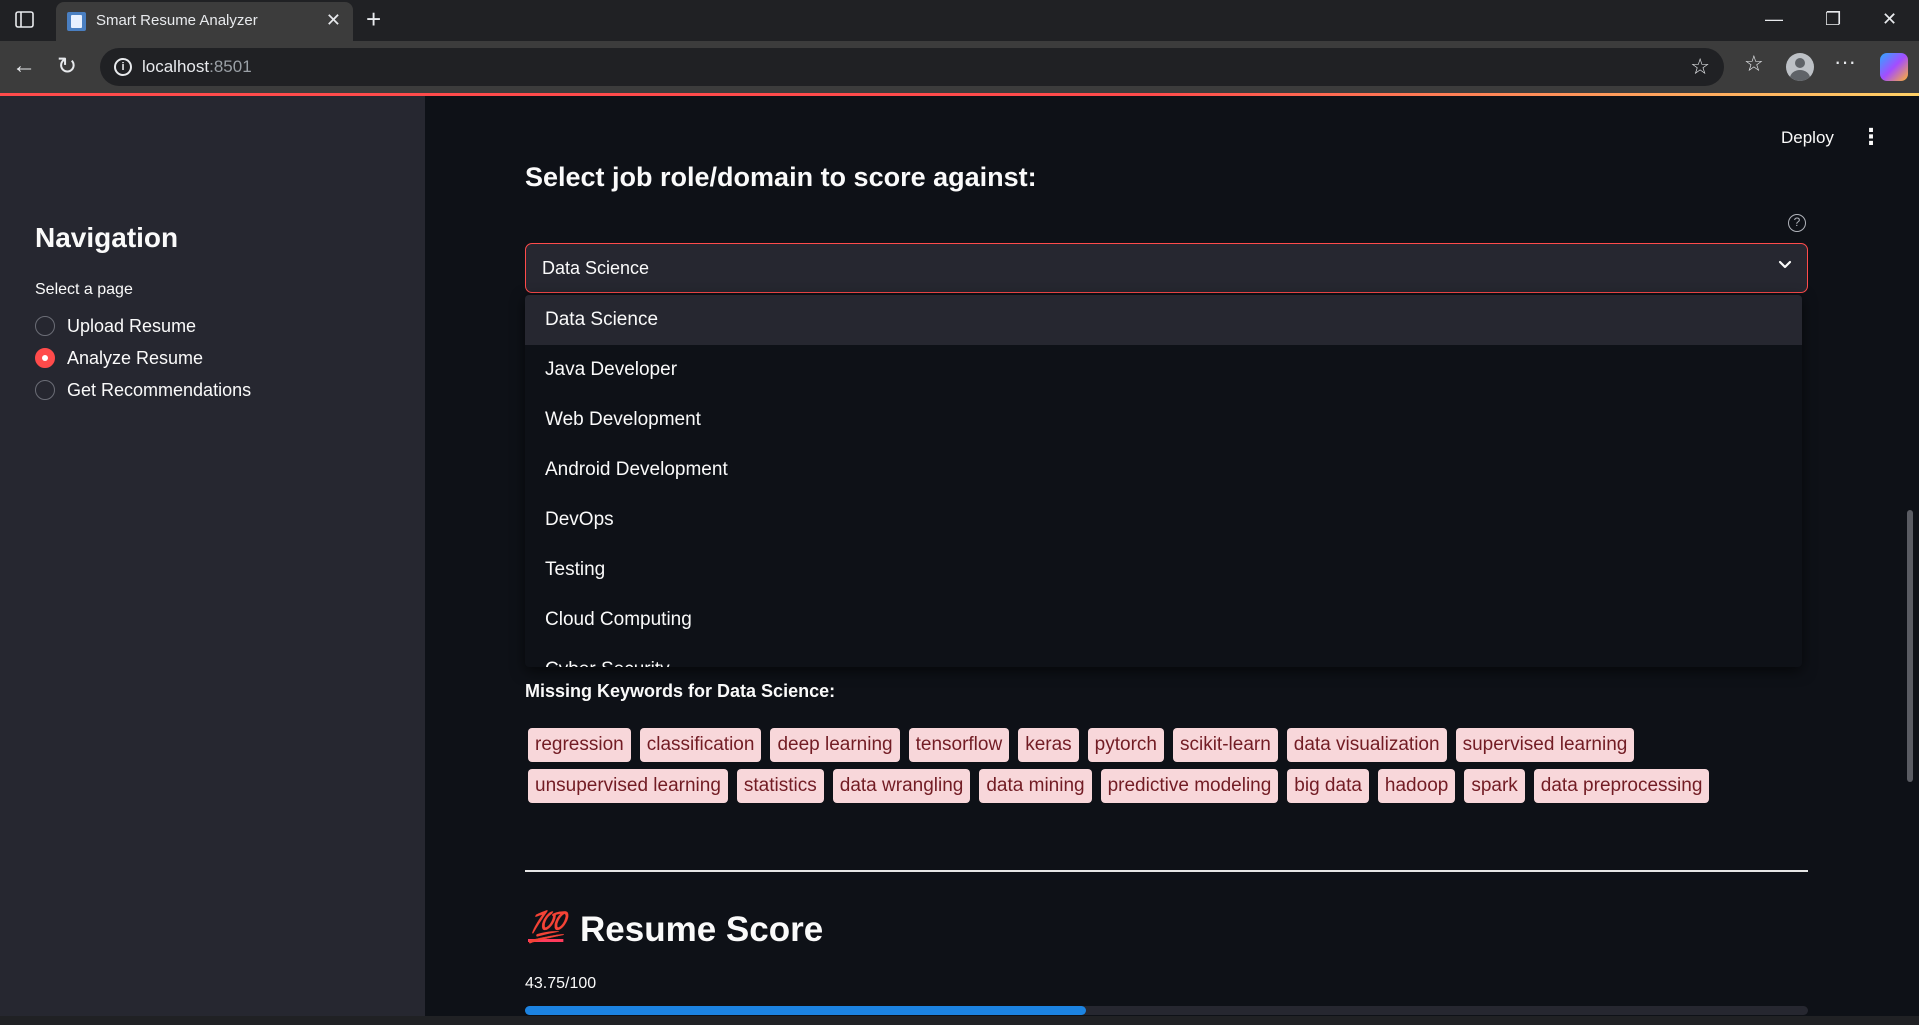 This screenshot has height=1025, width=1919. What do you see at coordinates (1416, 786) in the screenshot?
I see `keyword-chip: hadoop` at bounding box center [1416, 786].